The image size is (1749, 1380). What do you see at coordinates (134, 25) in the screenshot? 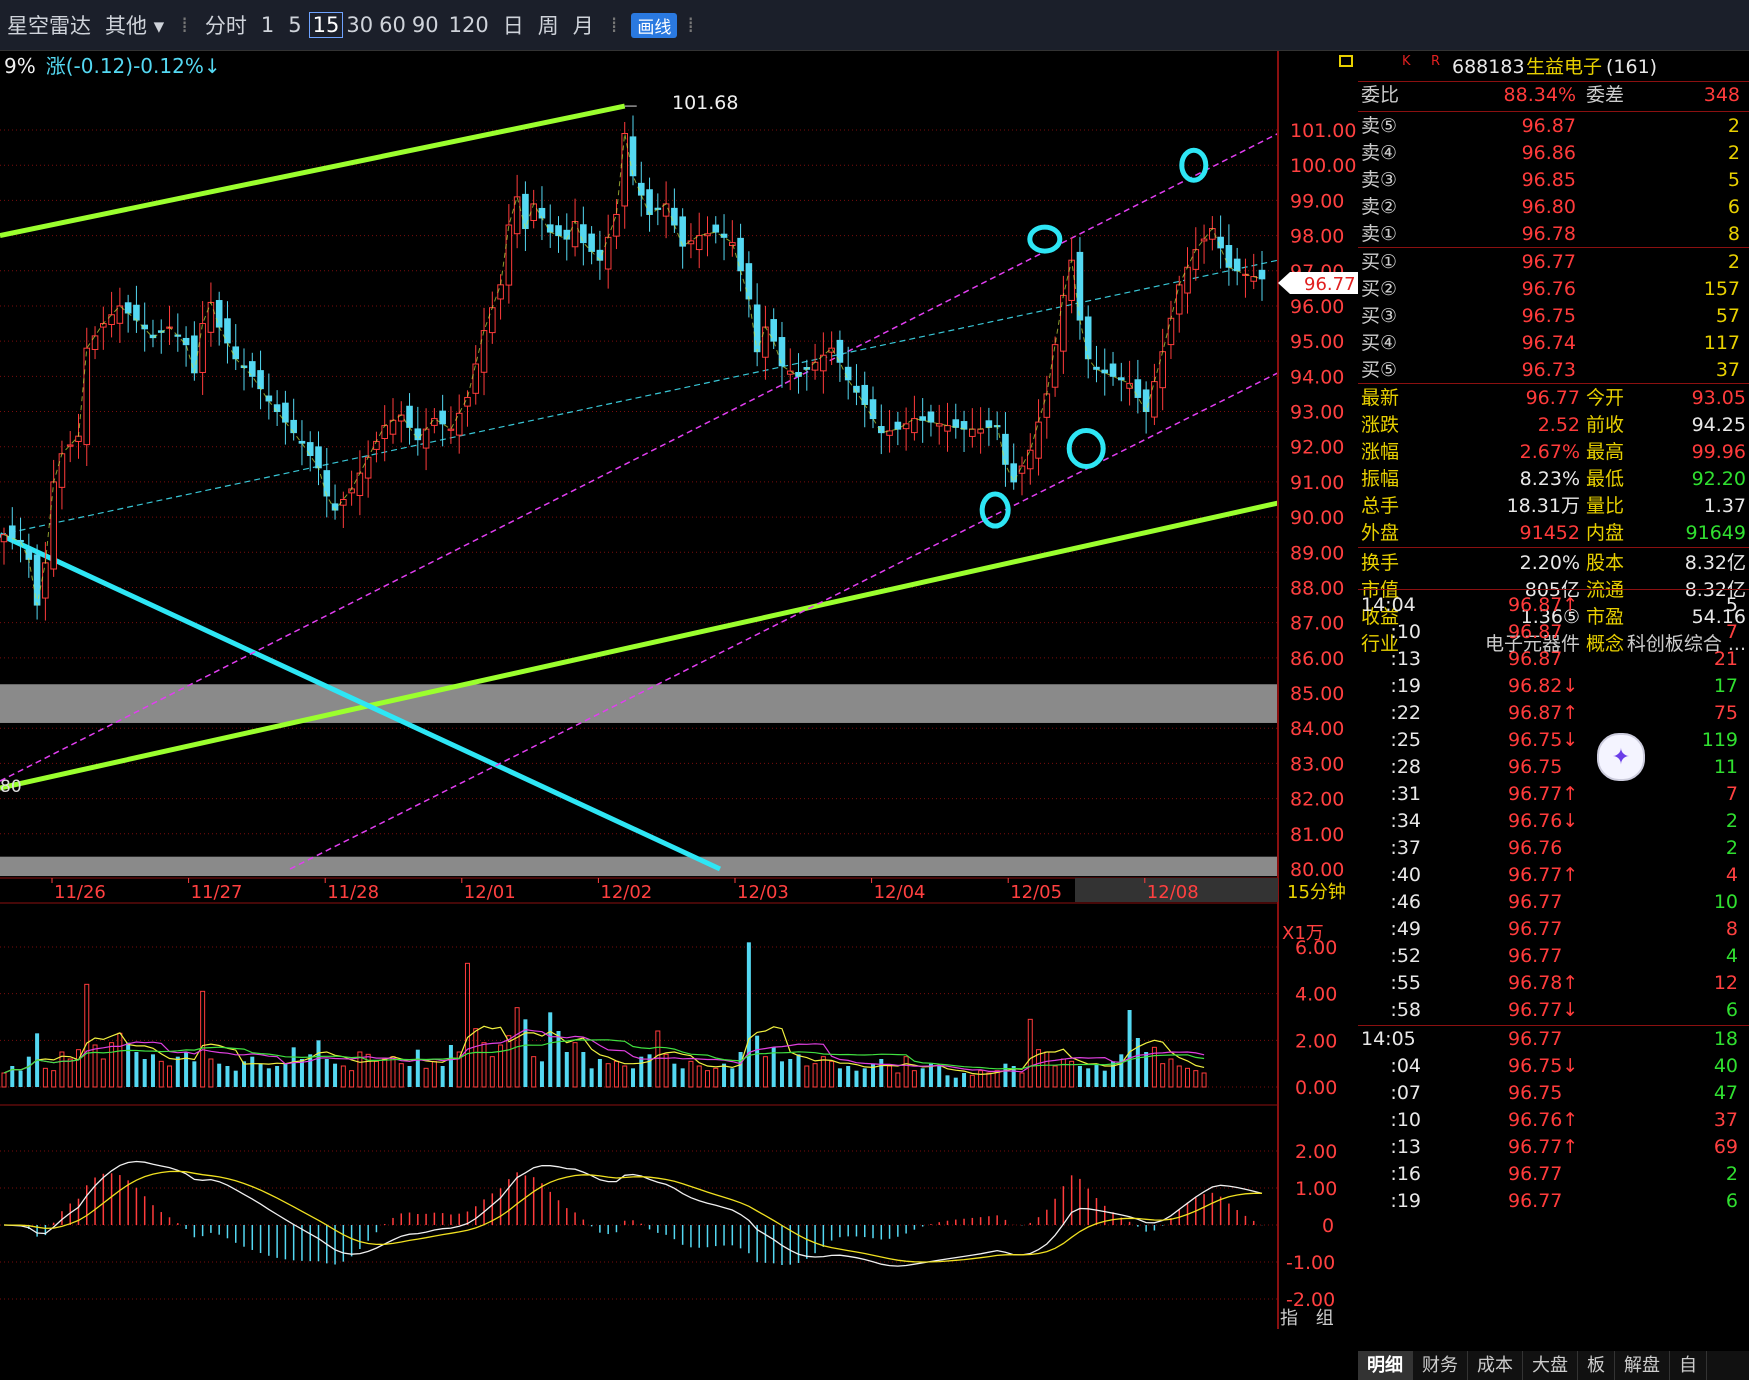
I see `menu-other: 其他 ▾` at bounding box center [134, 25].